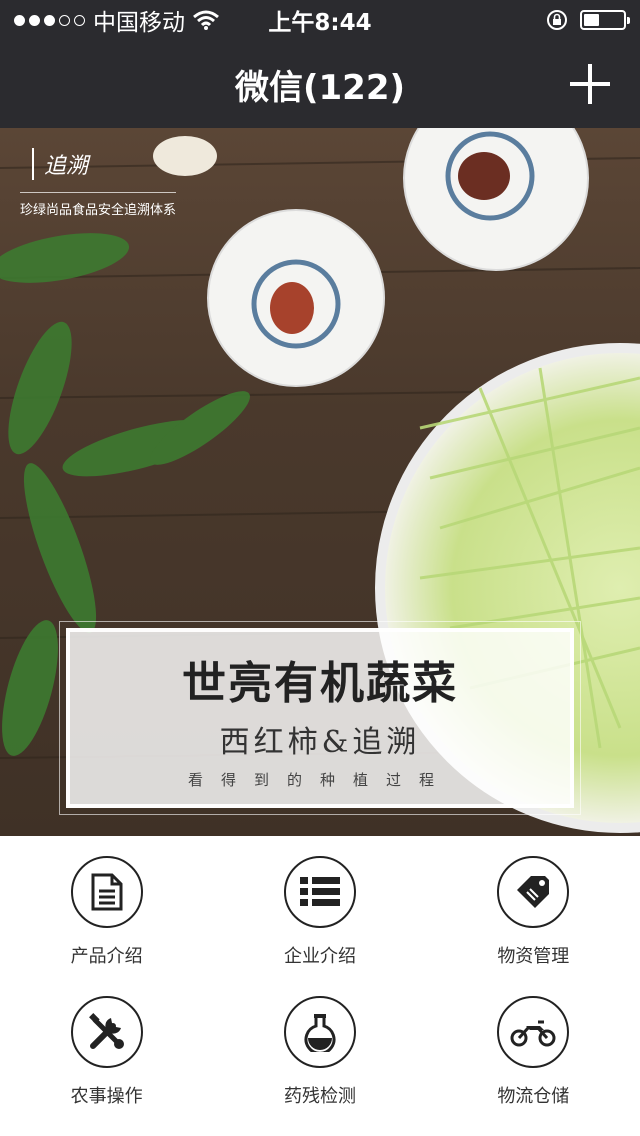 The height and width of the screenshot is (1136, 640). Describe the element at coordinates (106, 956) in the screenshot. I see `menu-label: 产品介绍` at that location.